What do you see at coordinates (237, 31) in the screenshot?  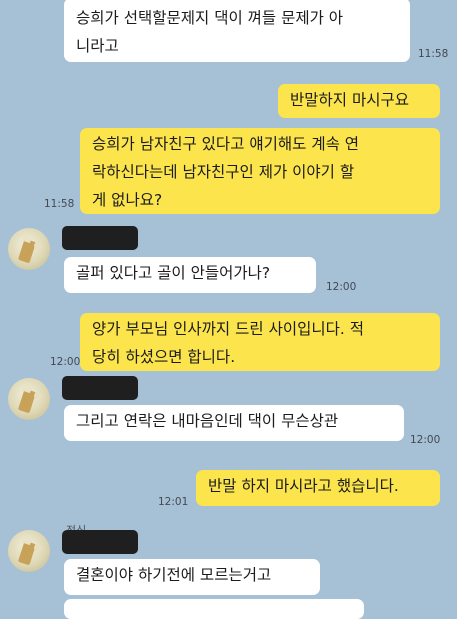 I see `message-bubble-incoming: 승희가 선택할문제지 댁이 껴들 문제가 아 니라고` at bounding box center [237, 31].